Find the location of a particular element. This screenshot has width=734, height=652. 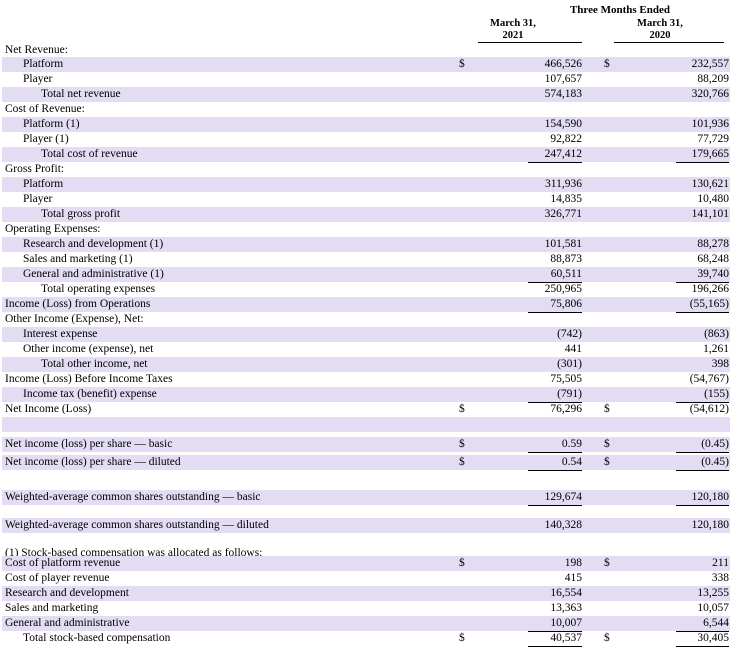

value-2020: 88,278 is located at coordinates (713, 244).